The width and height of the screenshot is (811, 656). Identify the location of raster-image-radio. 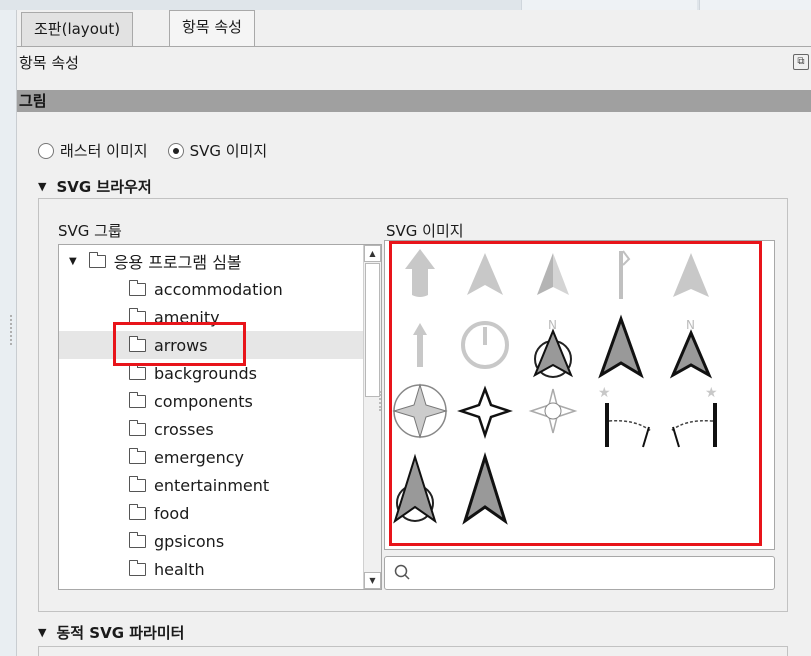
(46, 150).